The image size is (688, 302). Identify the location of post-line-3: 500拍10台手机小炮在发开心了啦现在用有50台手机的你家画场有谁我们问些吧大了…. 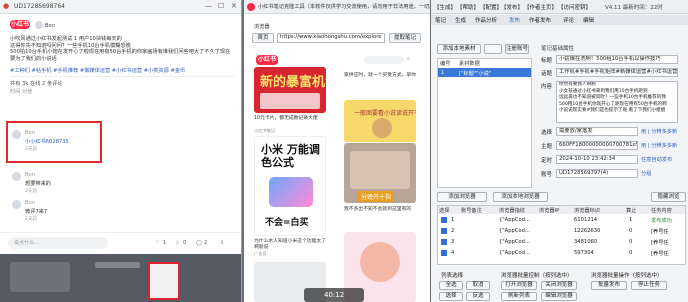
(120, 55).